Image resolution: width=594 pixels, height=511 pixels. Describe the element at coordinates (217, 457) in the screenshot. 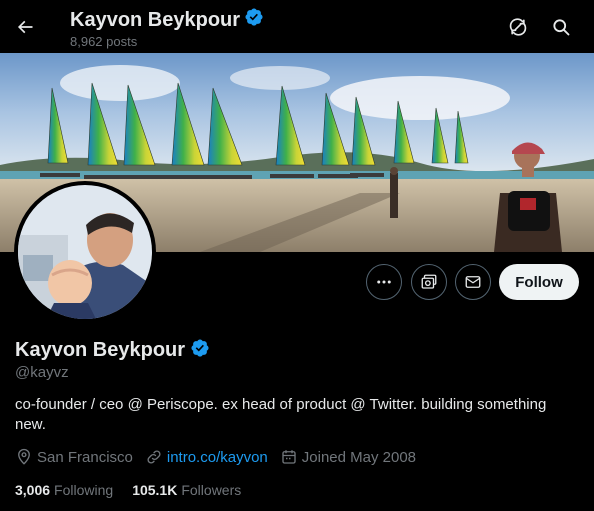

I see `website-link: intro.co/kayvon` at that location.